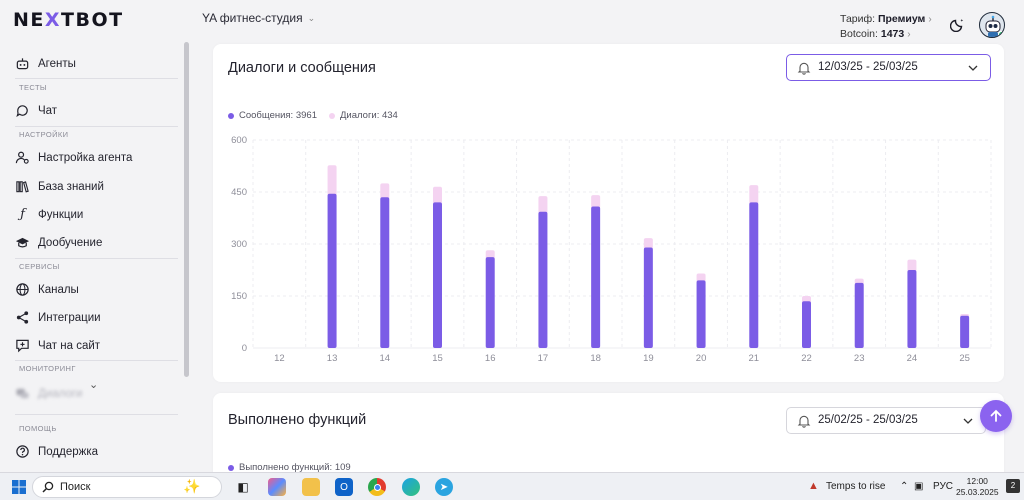 The height and width of the screenshot is (500, 1024). What do you see at coordinates (912, 358) in the screenshot?
I see `x-tick-label: 24` at bounding box center [912, 358].